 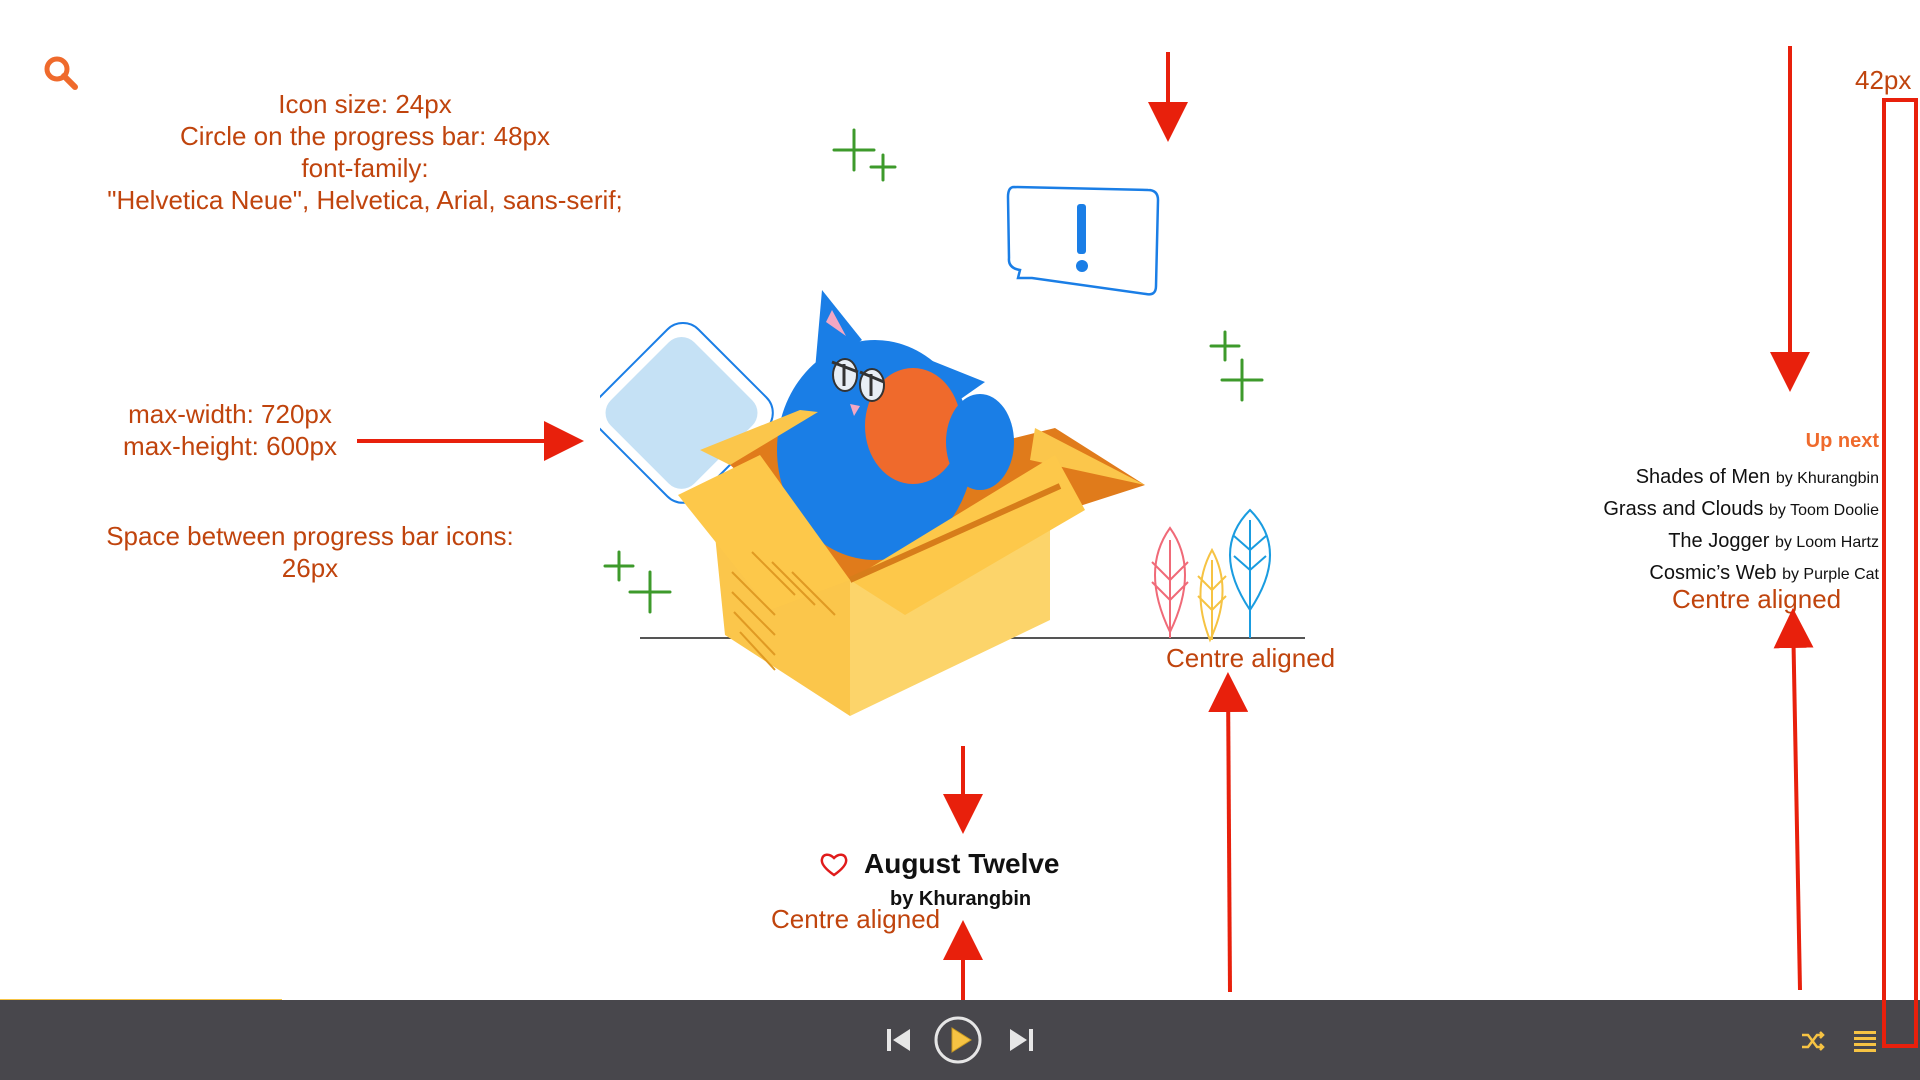 I want to click on queue-item-artist: by Toom Doolie, so click(x=1824, y=510).